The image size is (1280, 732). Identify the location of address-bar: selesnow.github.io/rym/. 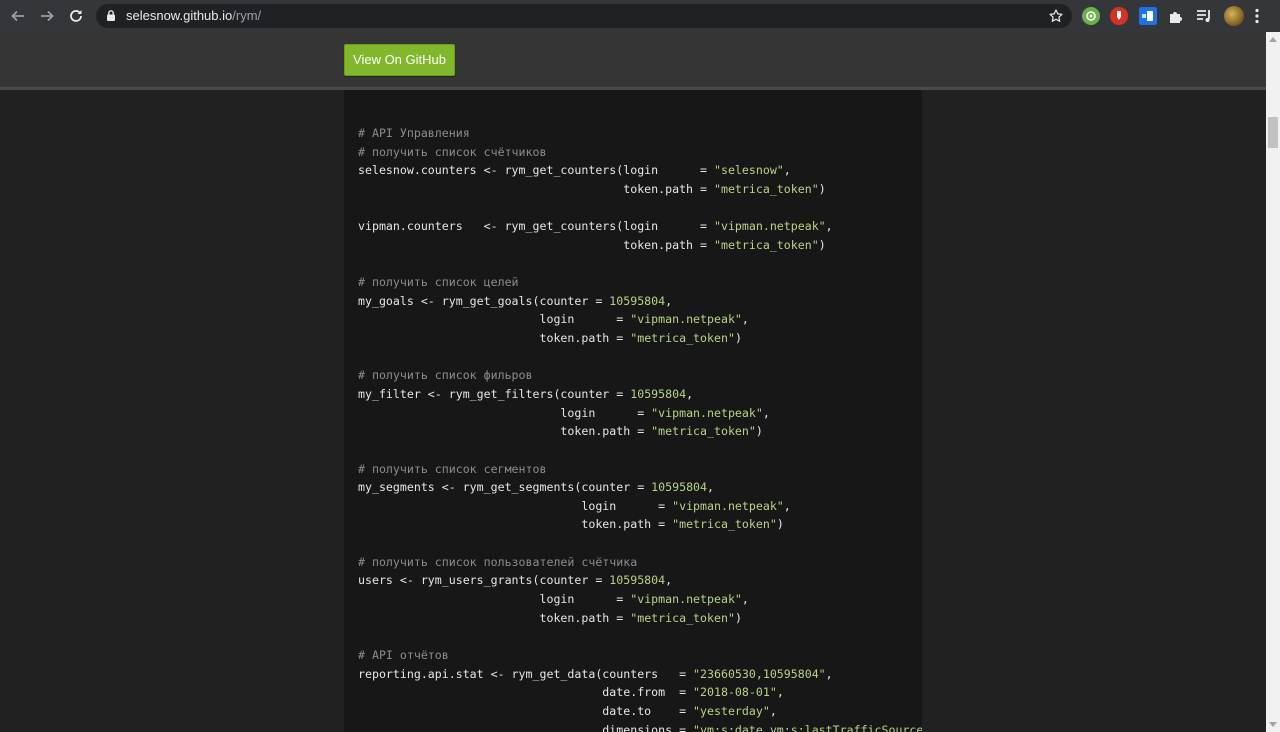
(584, 16).